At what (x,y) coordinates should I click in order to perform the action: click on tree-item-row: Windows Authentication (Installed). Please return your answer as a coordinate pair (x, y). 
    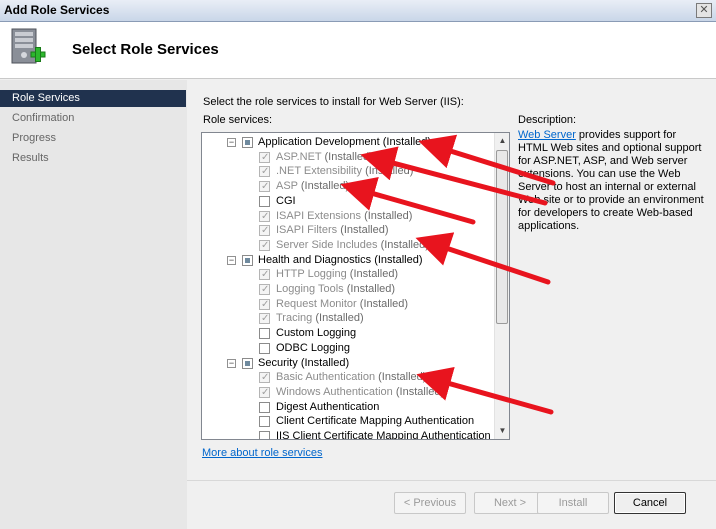
    Looking at the image, I should click on (347, 392).